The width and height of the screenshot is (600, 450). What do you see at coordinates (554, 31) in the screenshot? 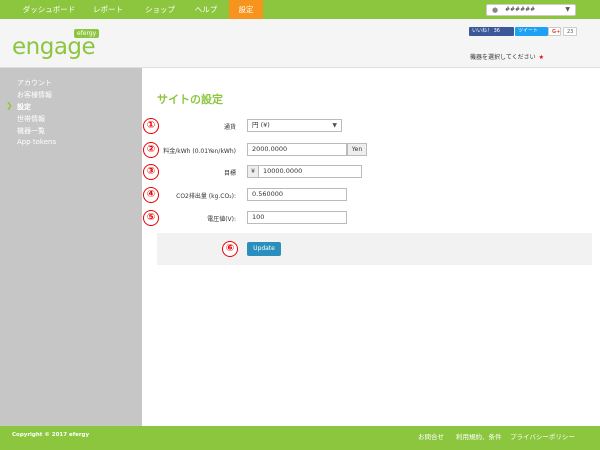
I see `google-plus-button: G+` at bounding box center [554, 31].